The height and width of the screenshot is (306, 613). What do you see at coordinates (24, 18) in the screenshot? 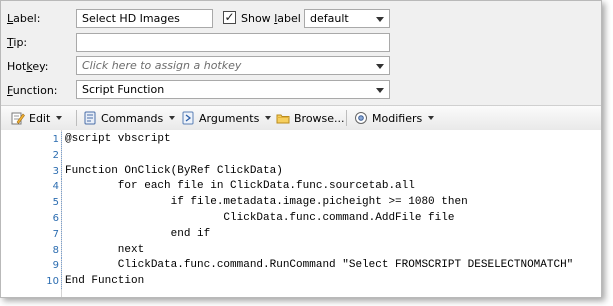
I see `label-caption: Label:` at bounding box center [24, 18].